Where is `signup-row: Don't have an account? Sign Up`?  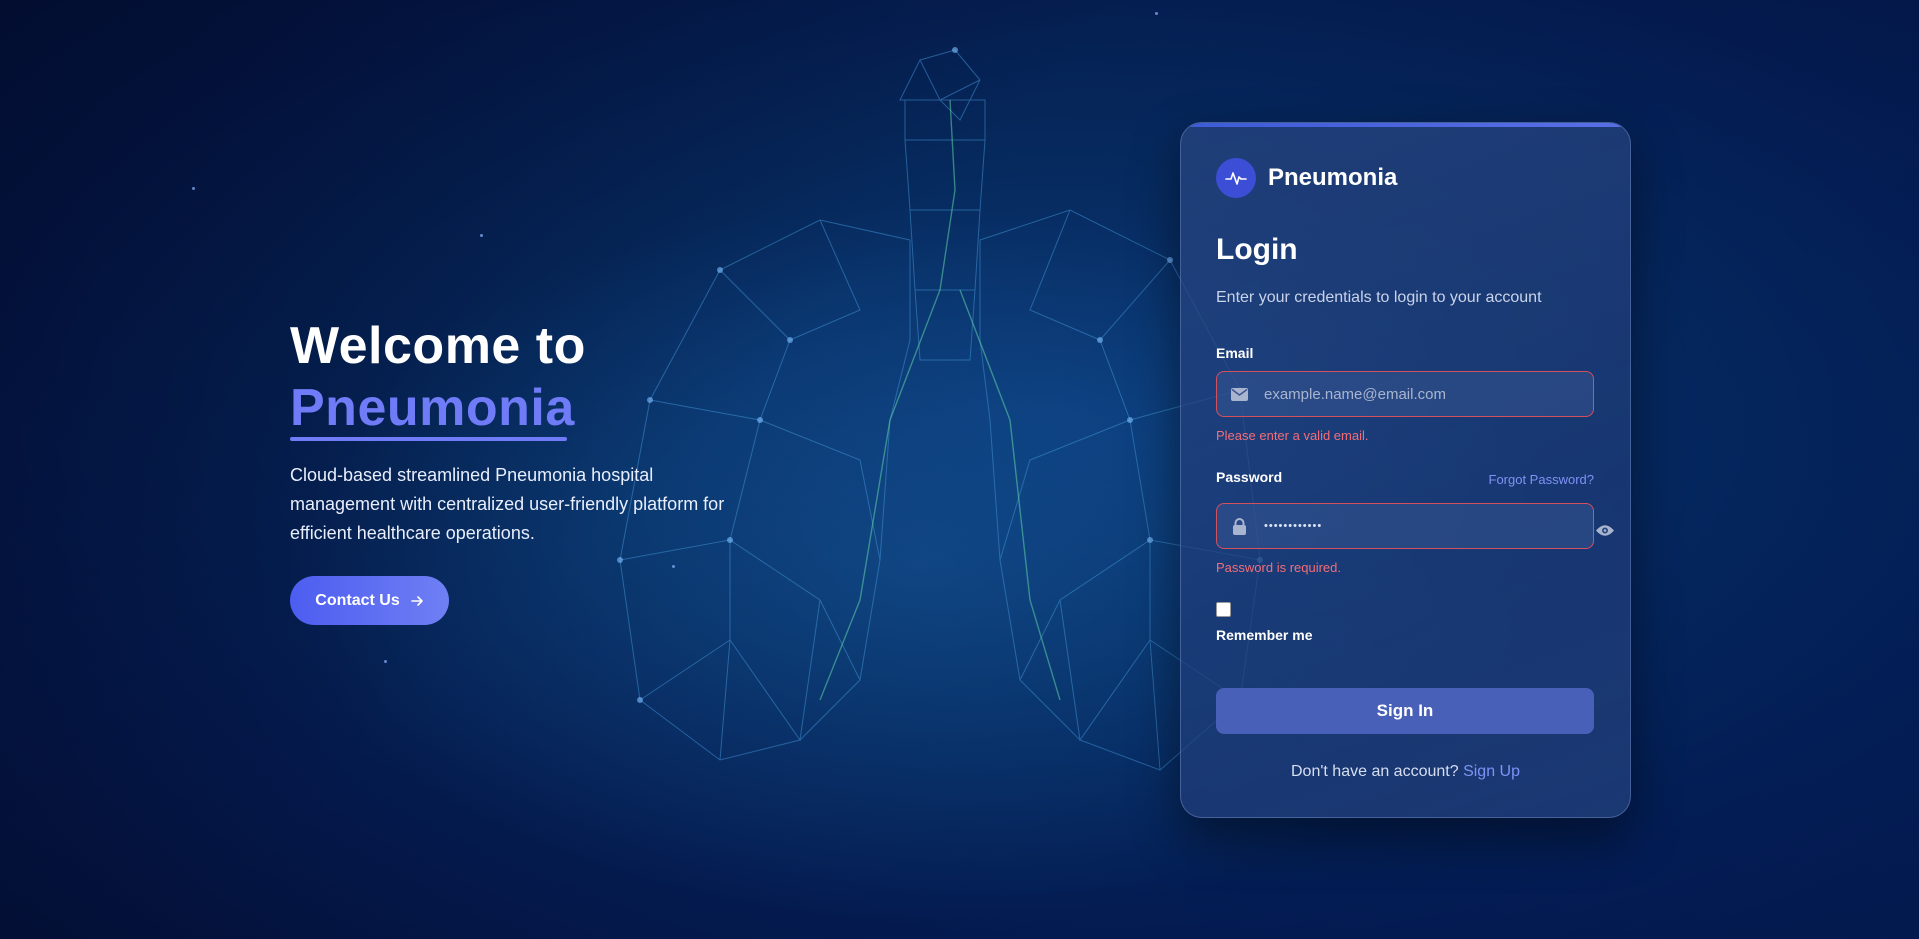
signup-row: Don't have an account? Sign Up is located at coordinates (1405, 772).